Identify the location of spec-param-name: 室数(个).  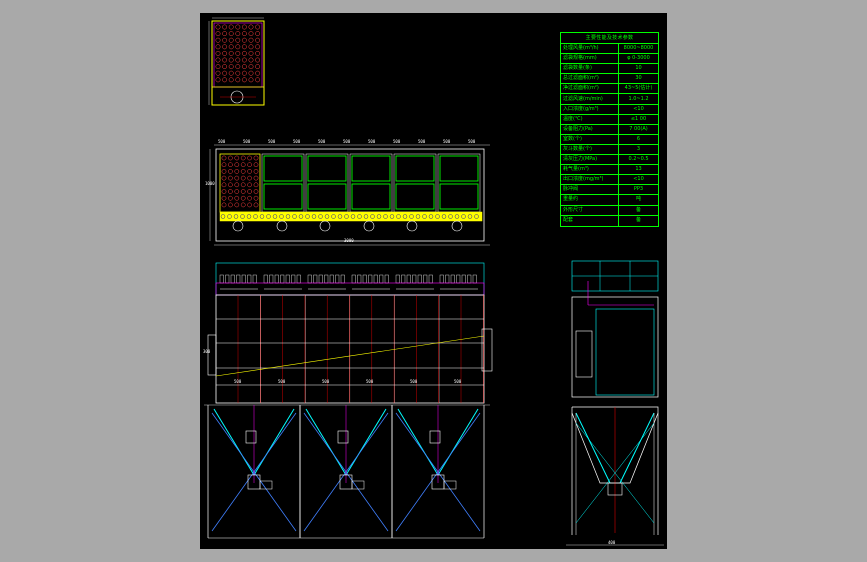
(590, 139).